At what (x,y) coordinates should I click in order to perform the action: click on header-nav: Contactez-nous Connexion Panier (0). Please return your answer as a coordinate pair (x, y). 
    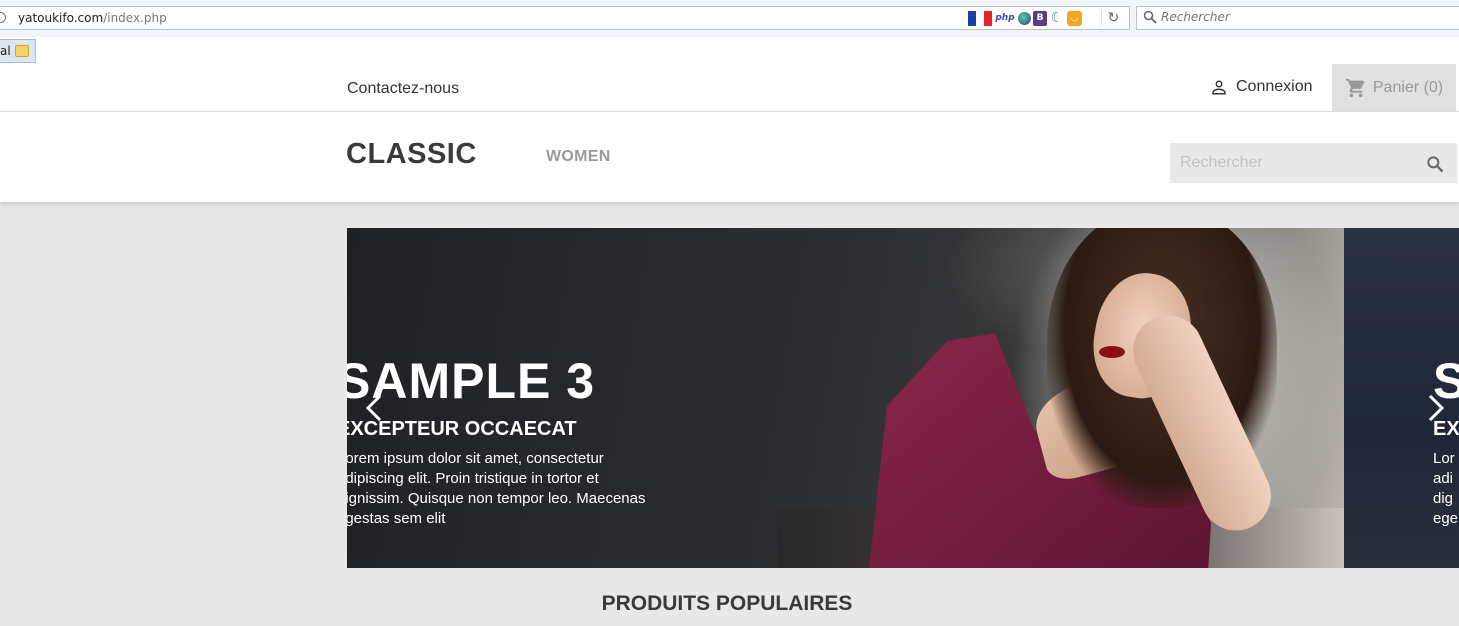
    Looking at the image, I should click on (729, 88).